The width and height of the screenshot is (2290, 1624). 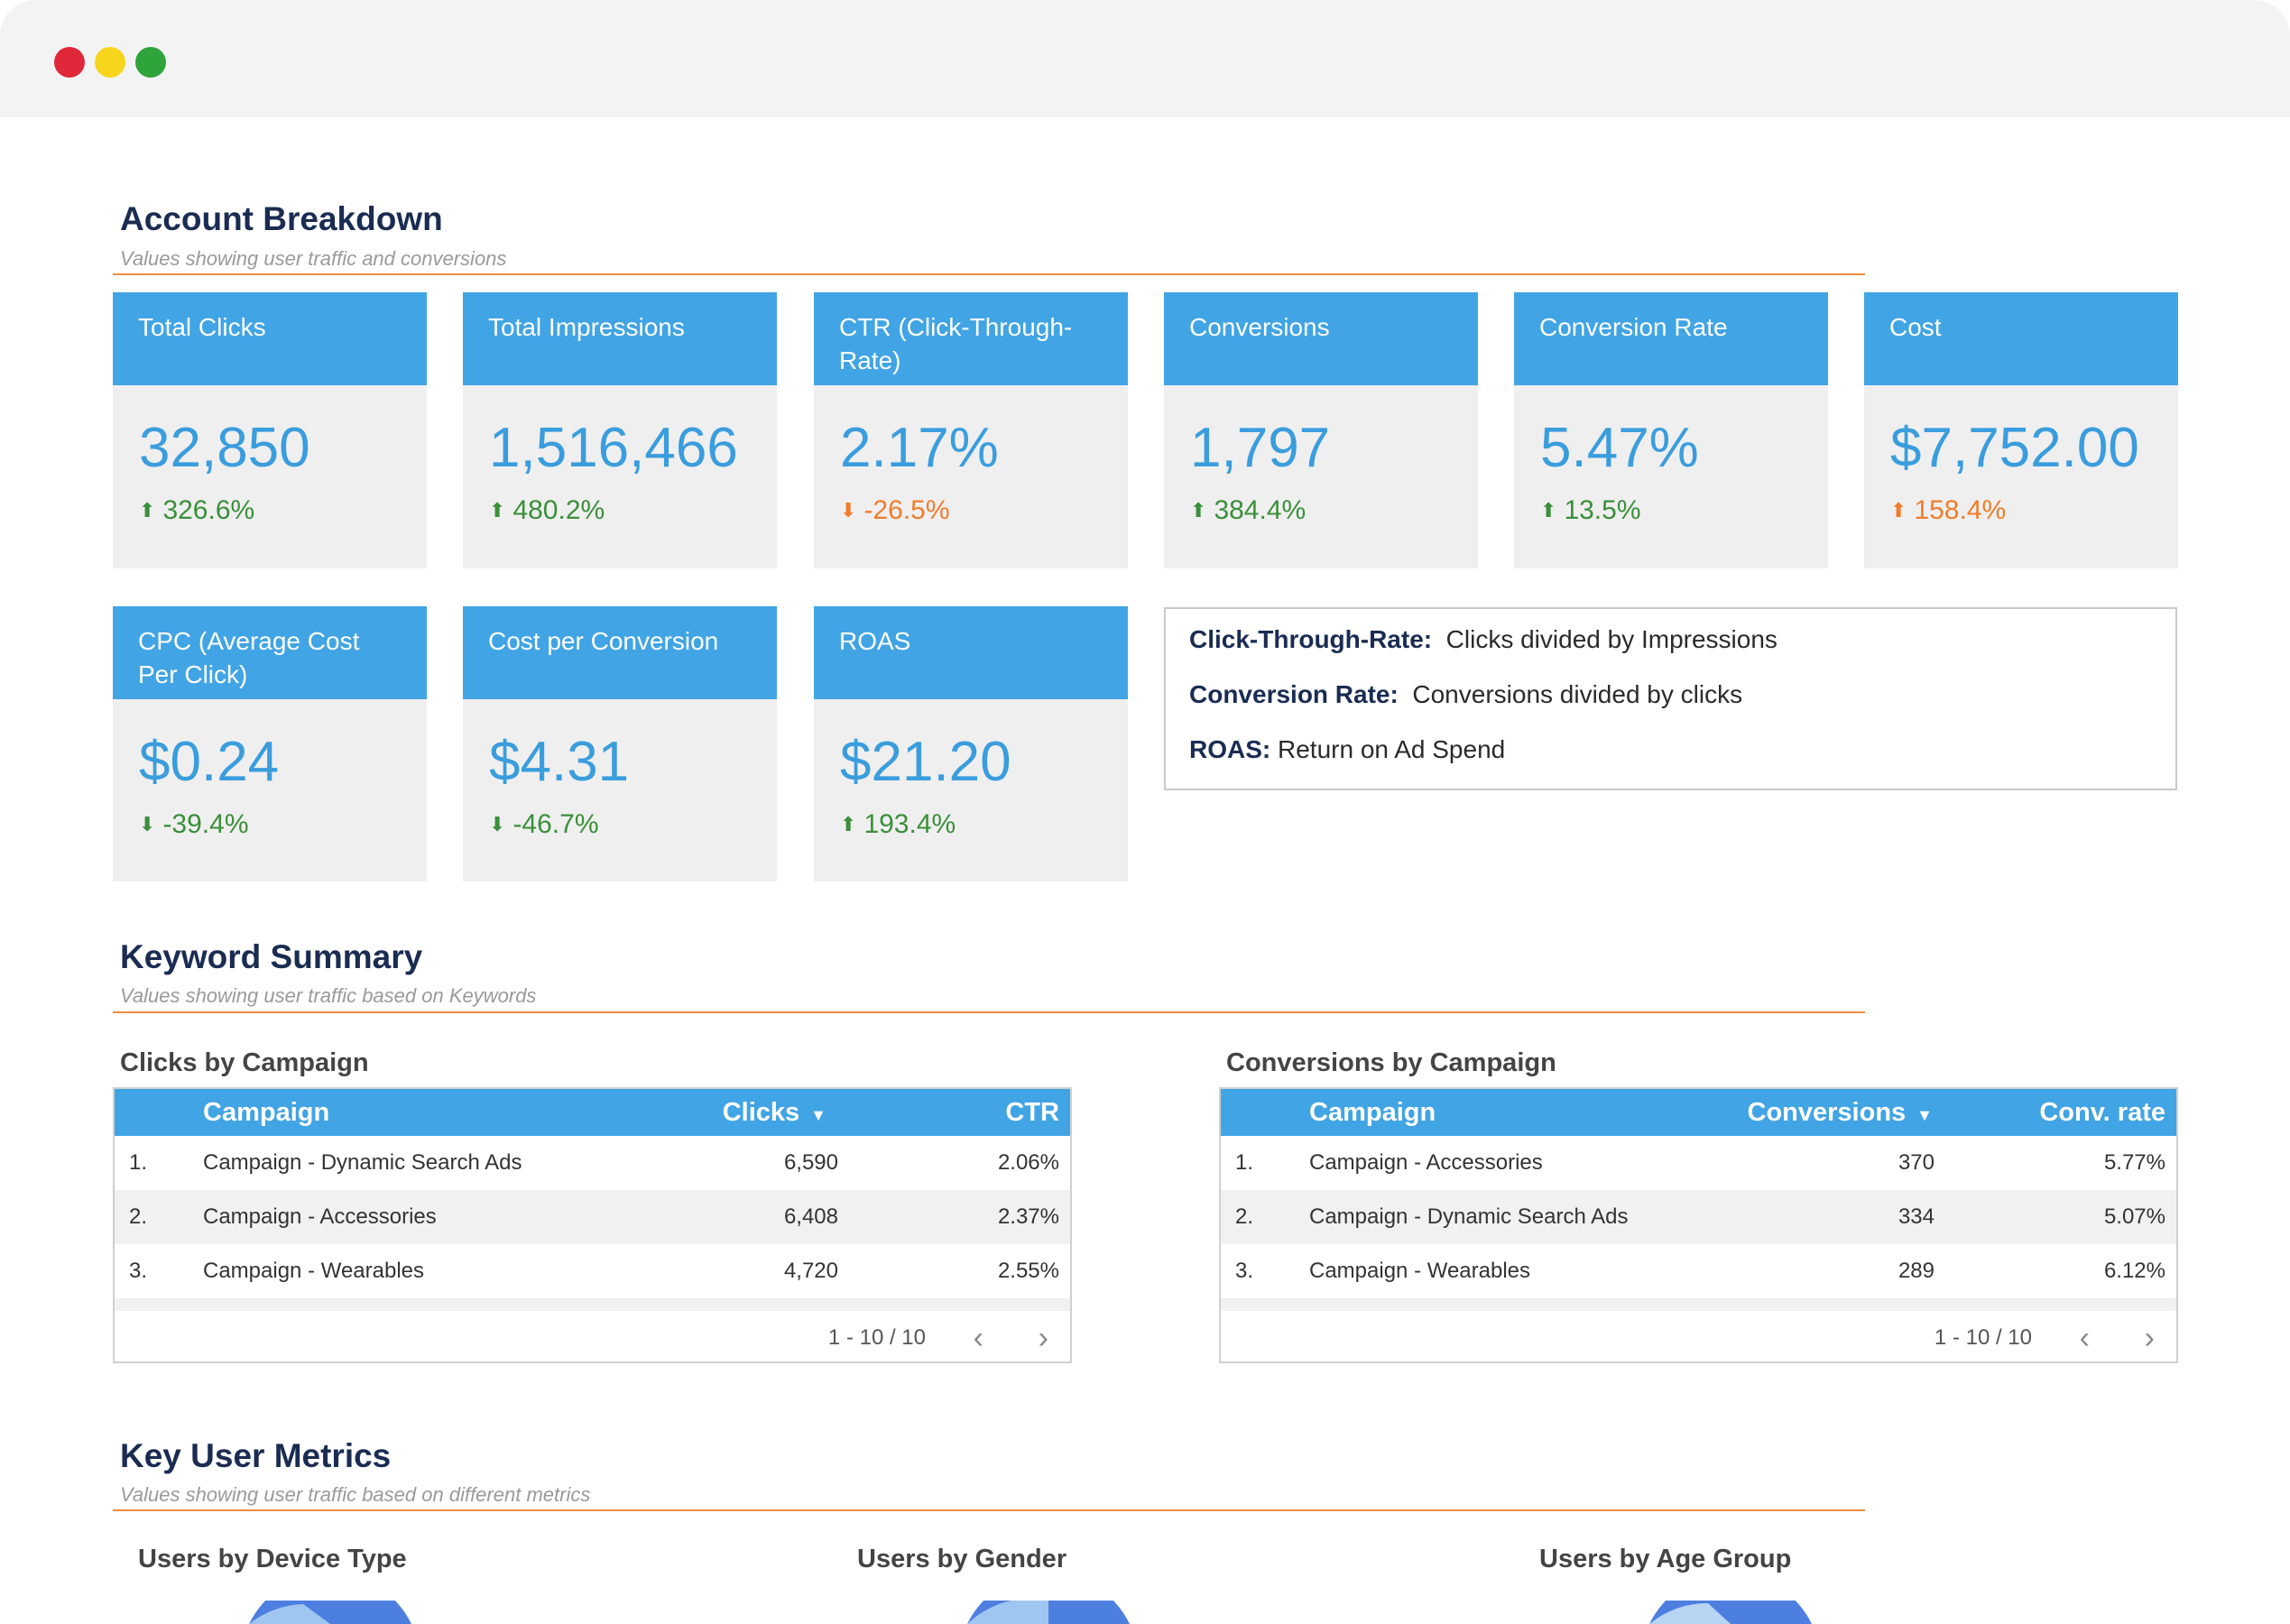 What do you see at coordinates (592, 1217) in the screenshot?
I see `table-row: 2. Campaign - Accessories 6,408 2.37%` at bounding box center [592, 1217].